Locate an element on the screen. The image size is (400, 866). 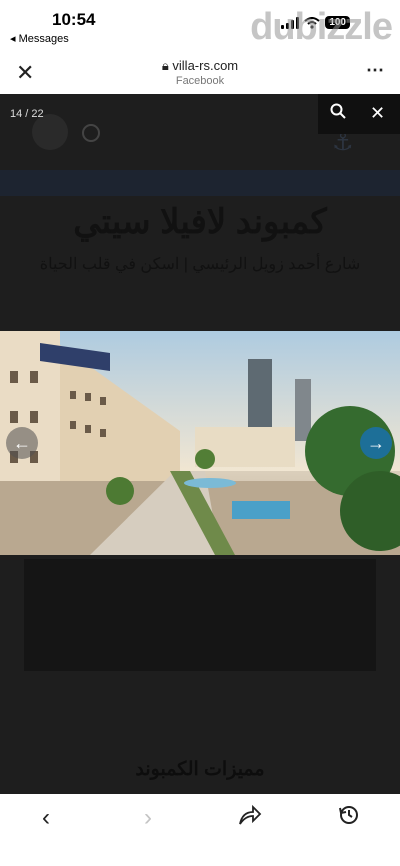
history-icon is located at coordinates (349, 818).